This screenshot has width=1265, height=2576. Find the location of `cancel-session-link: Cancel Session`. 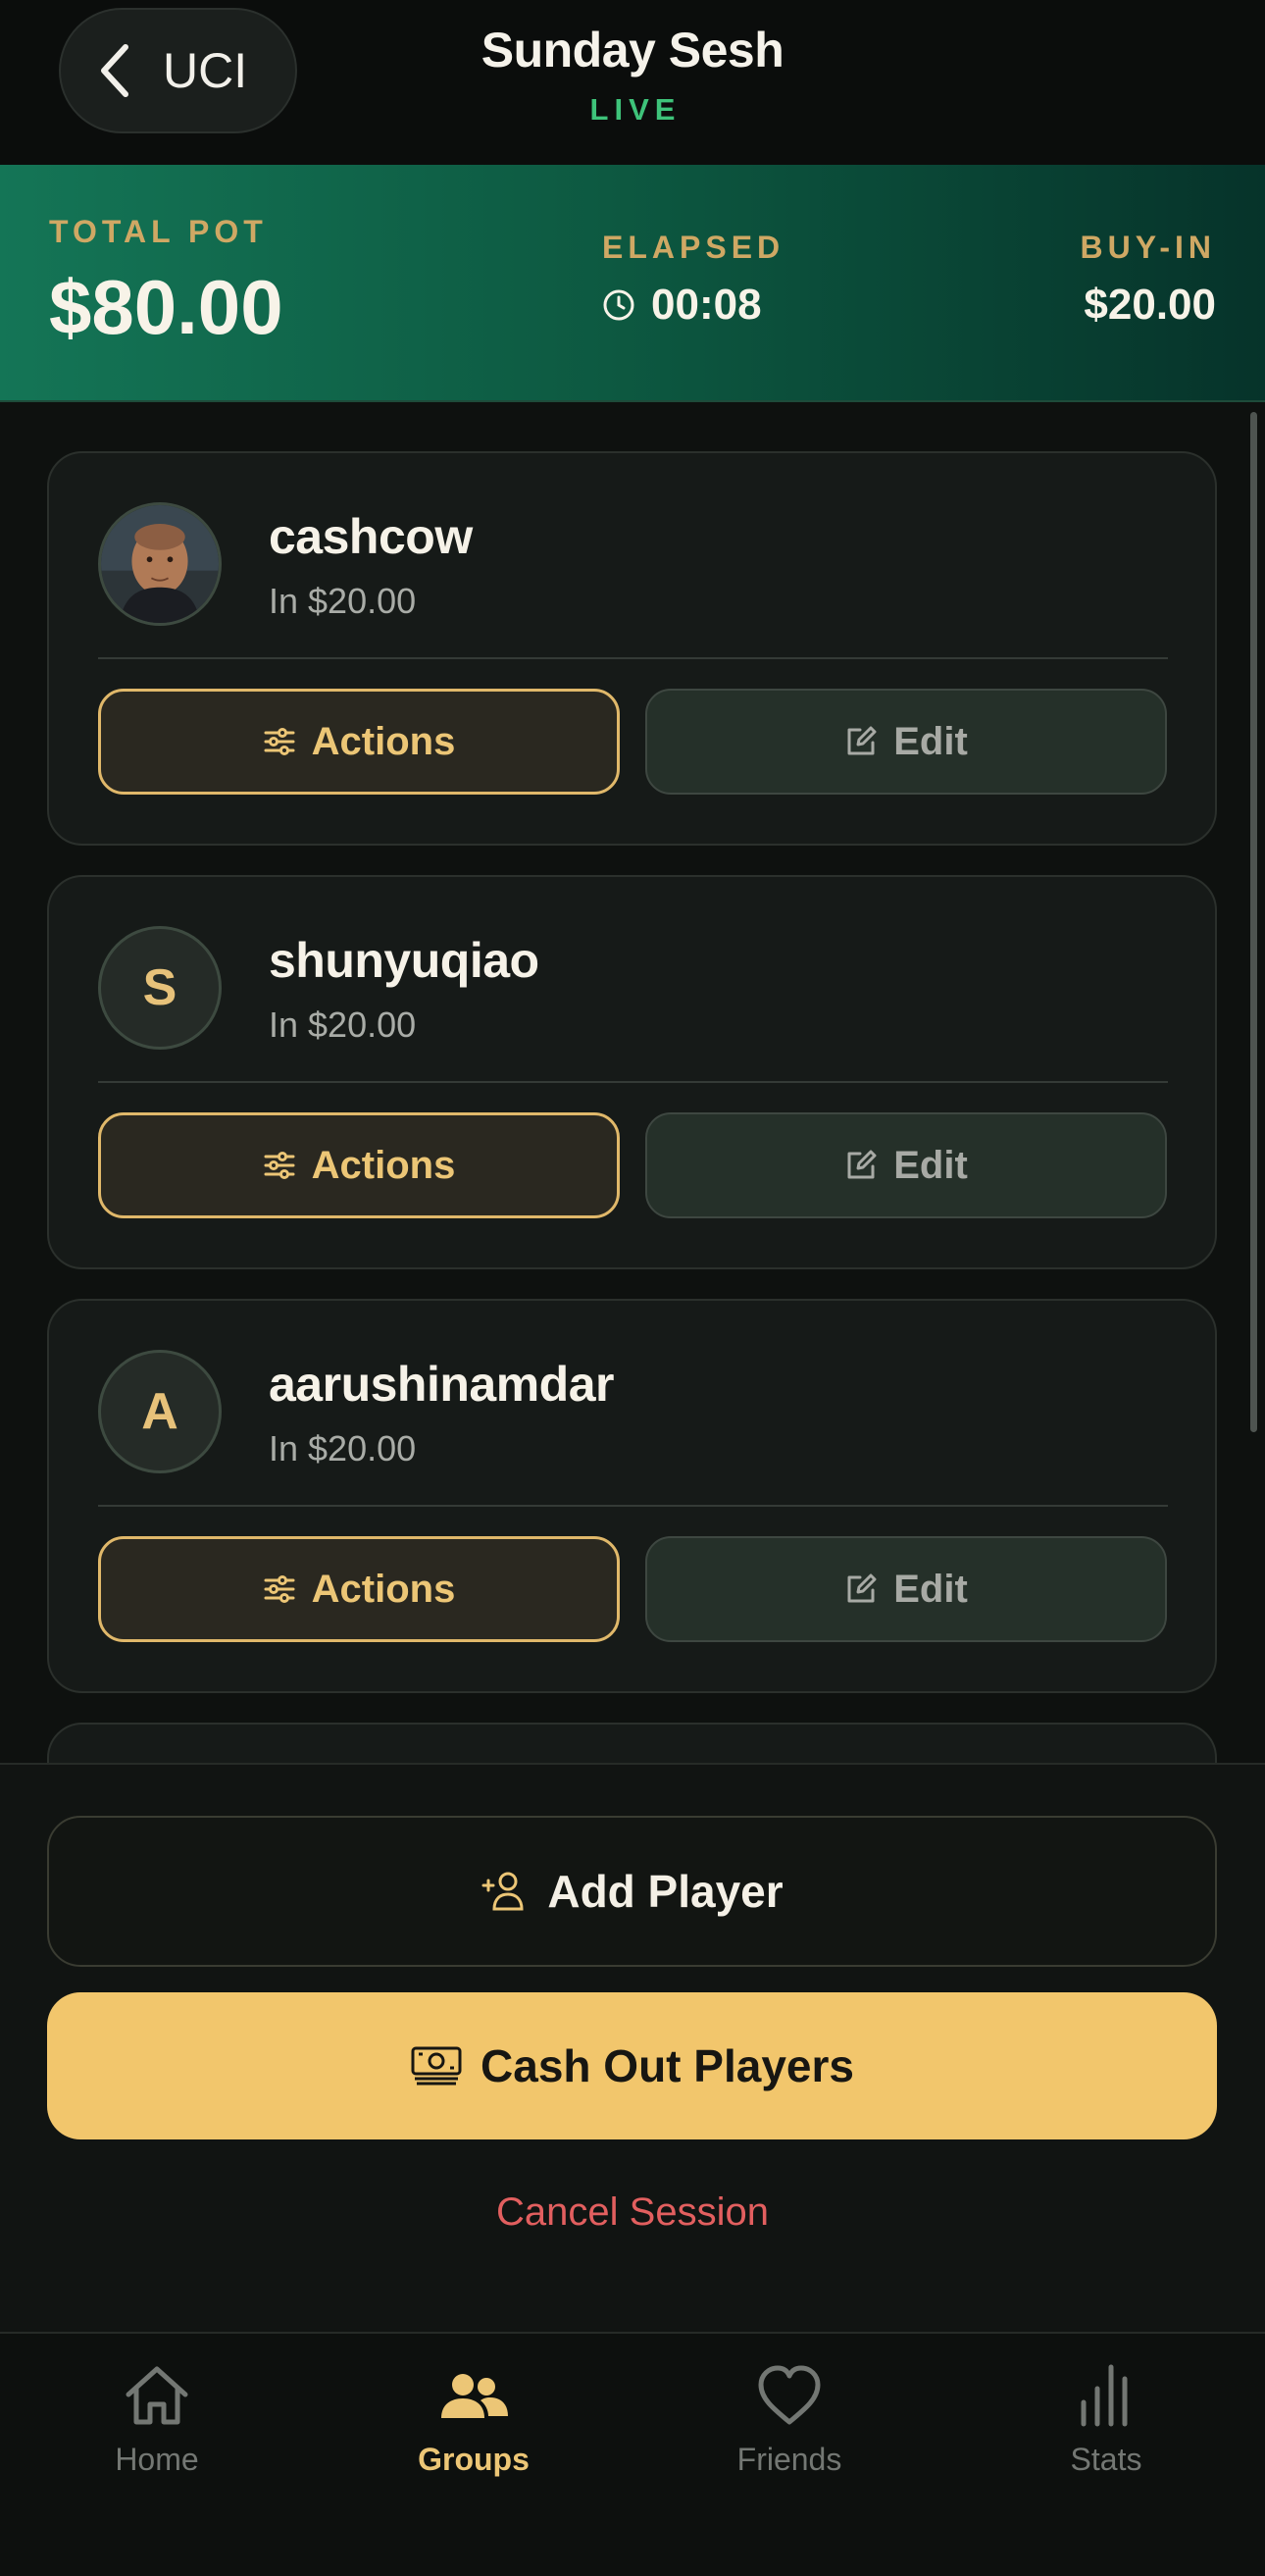

cancel-session-link: Cancel Session is located at coordinates (633, 2212).